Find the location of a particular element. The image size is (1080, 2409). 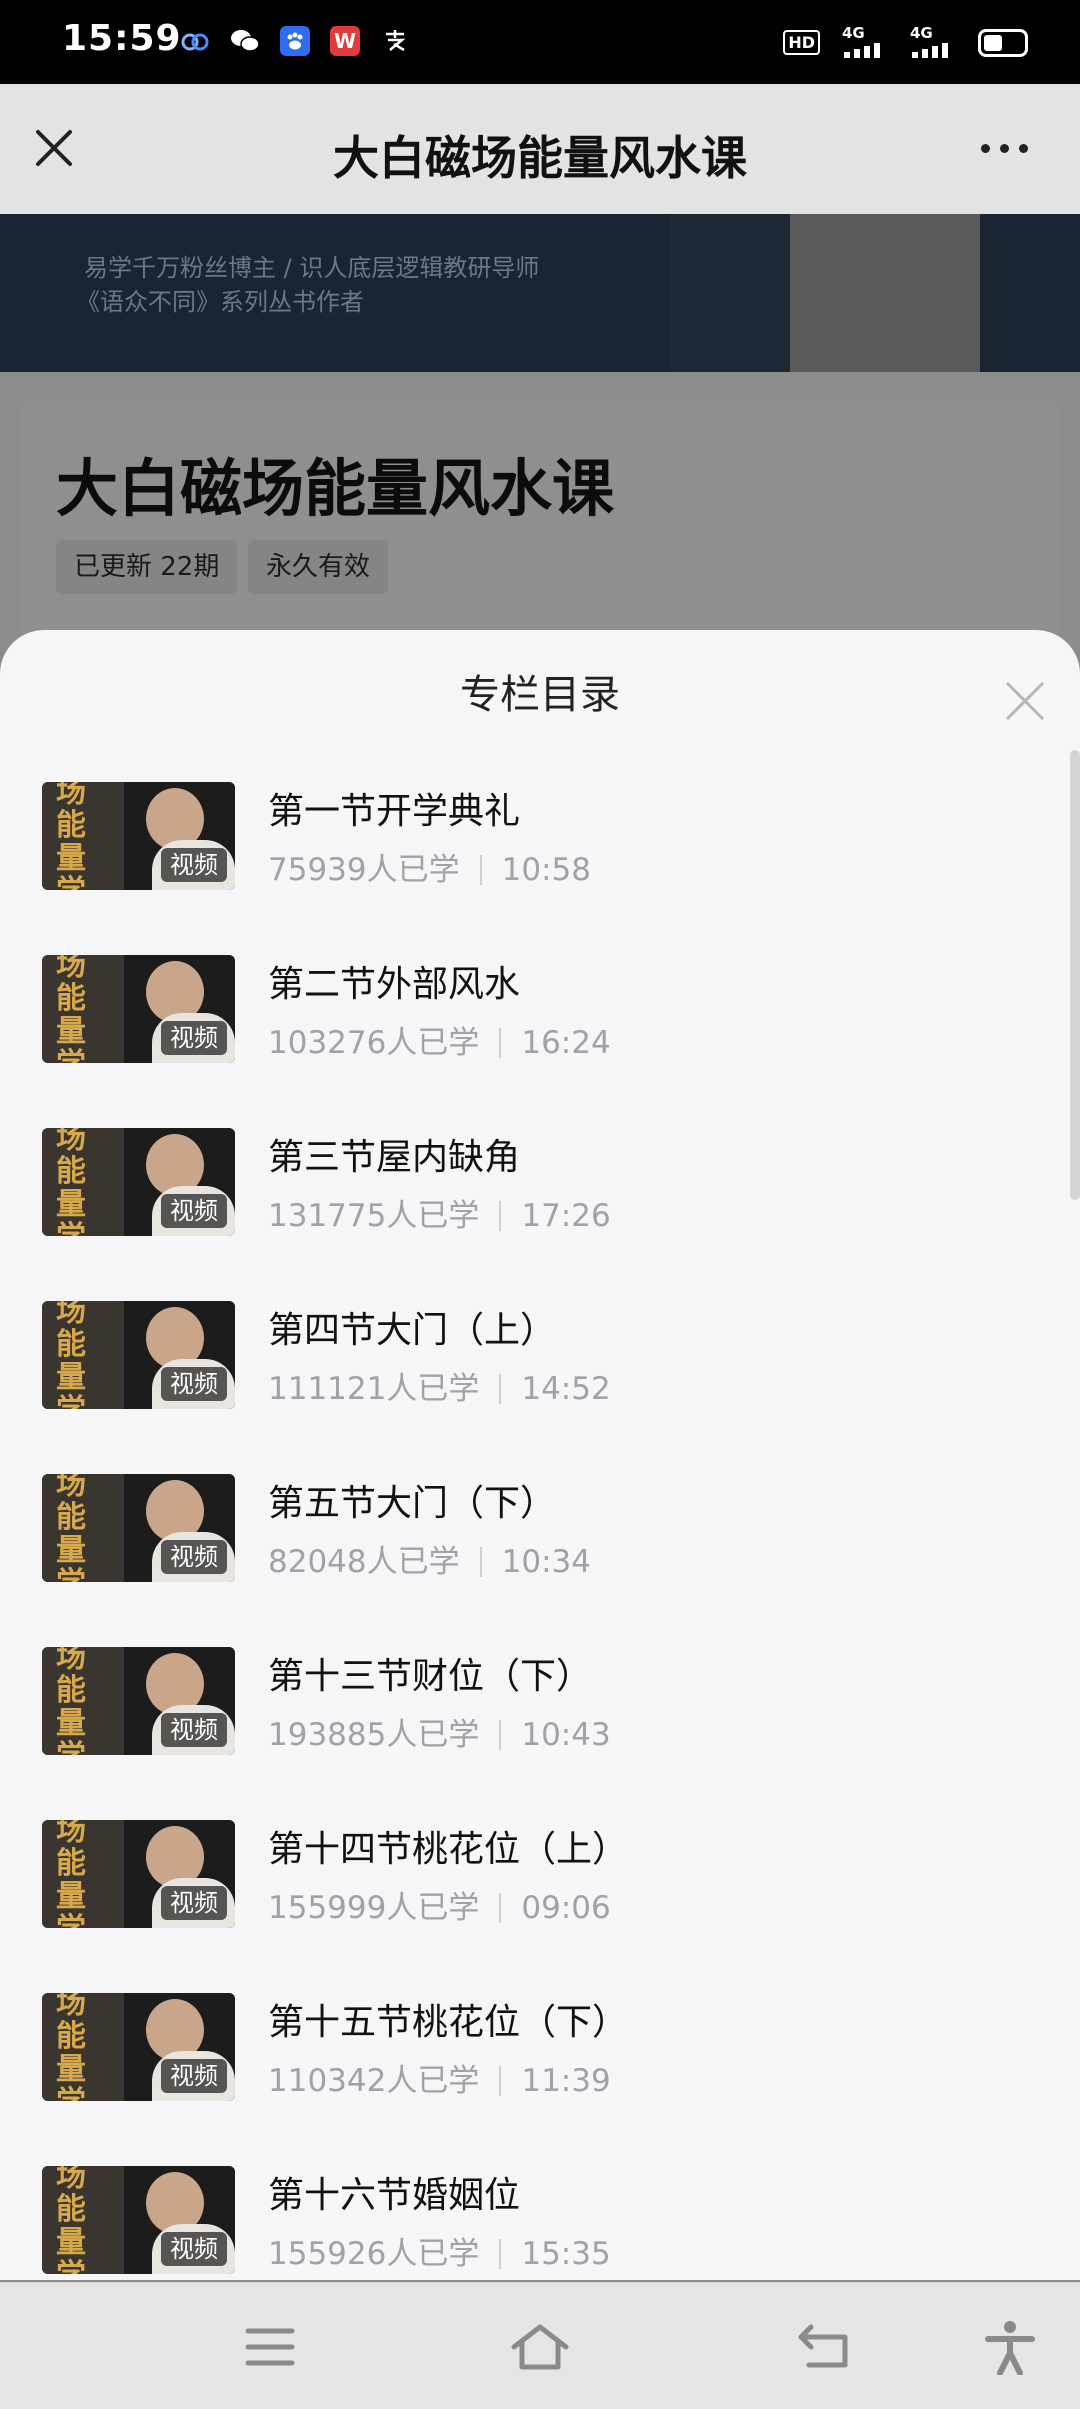

item-title: 第一节开学典礼 is located at coordinates (394, 811).